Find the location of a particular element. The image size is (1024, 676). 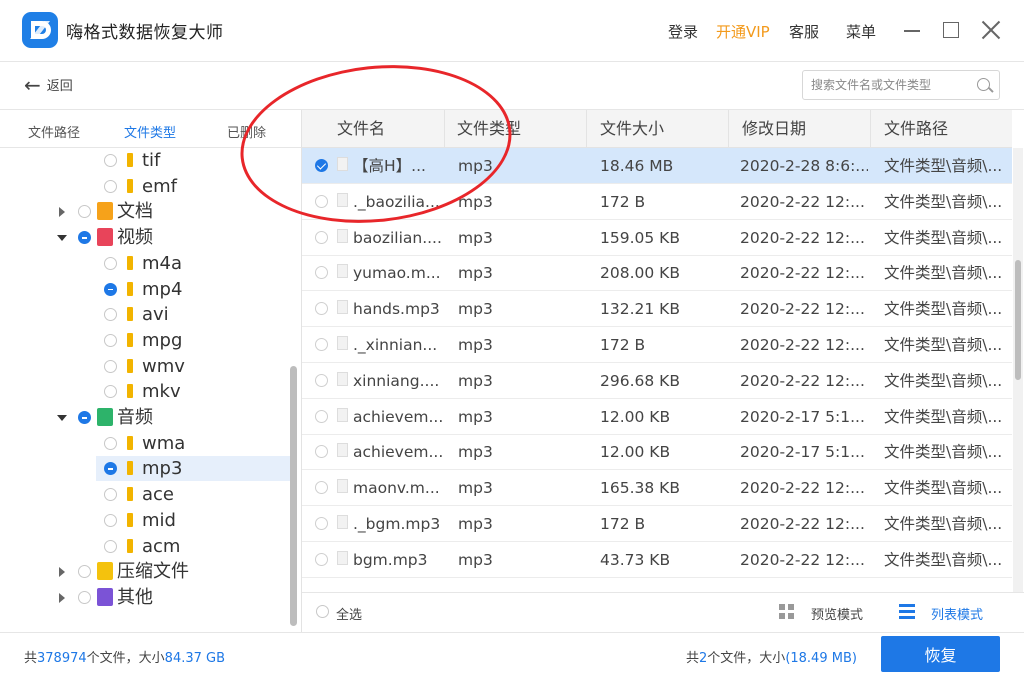

tree-item-wmv: wmv is located at coordinates (146, 366).